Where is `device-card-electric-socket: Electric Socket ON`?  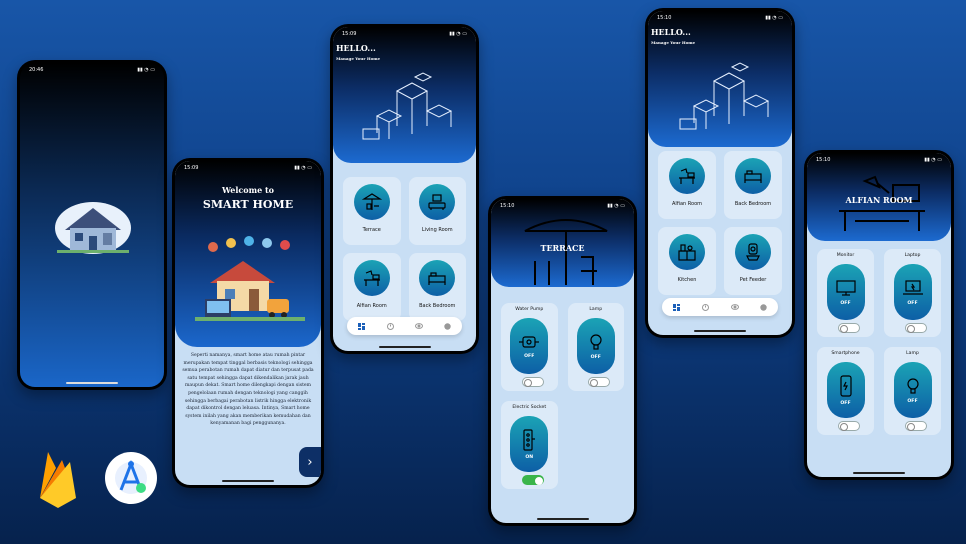 device-card-electric-socket: Electric Socket ON is located at coordinates (529, 445).